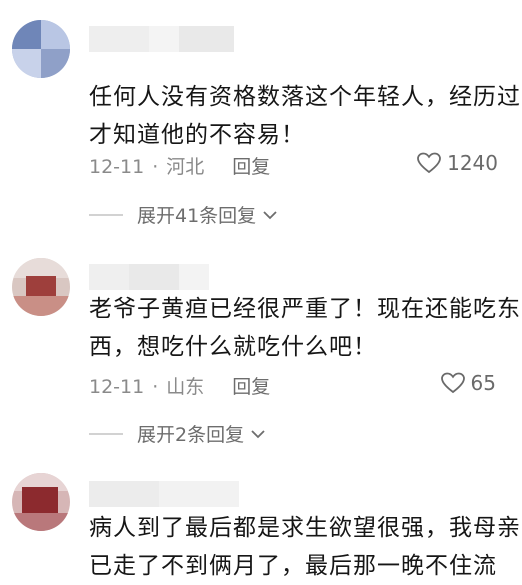  What do you see at coordinates (483, 383) in the screenshot?
I see `like-count: 65` at bounding box center [483, 383].